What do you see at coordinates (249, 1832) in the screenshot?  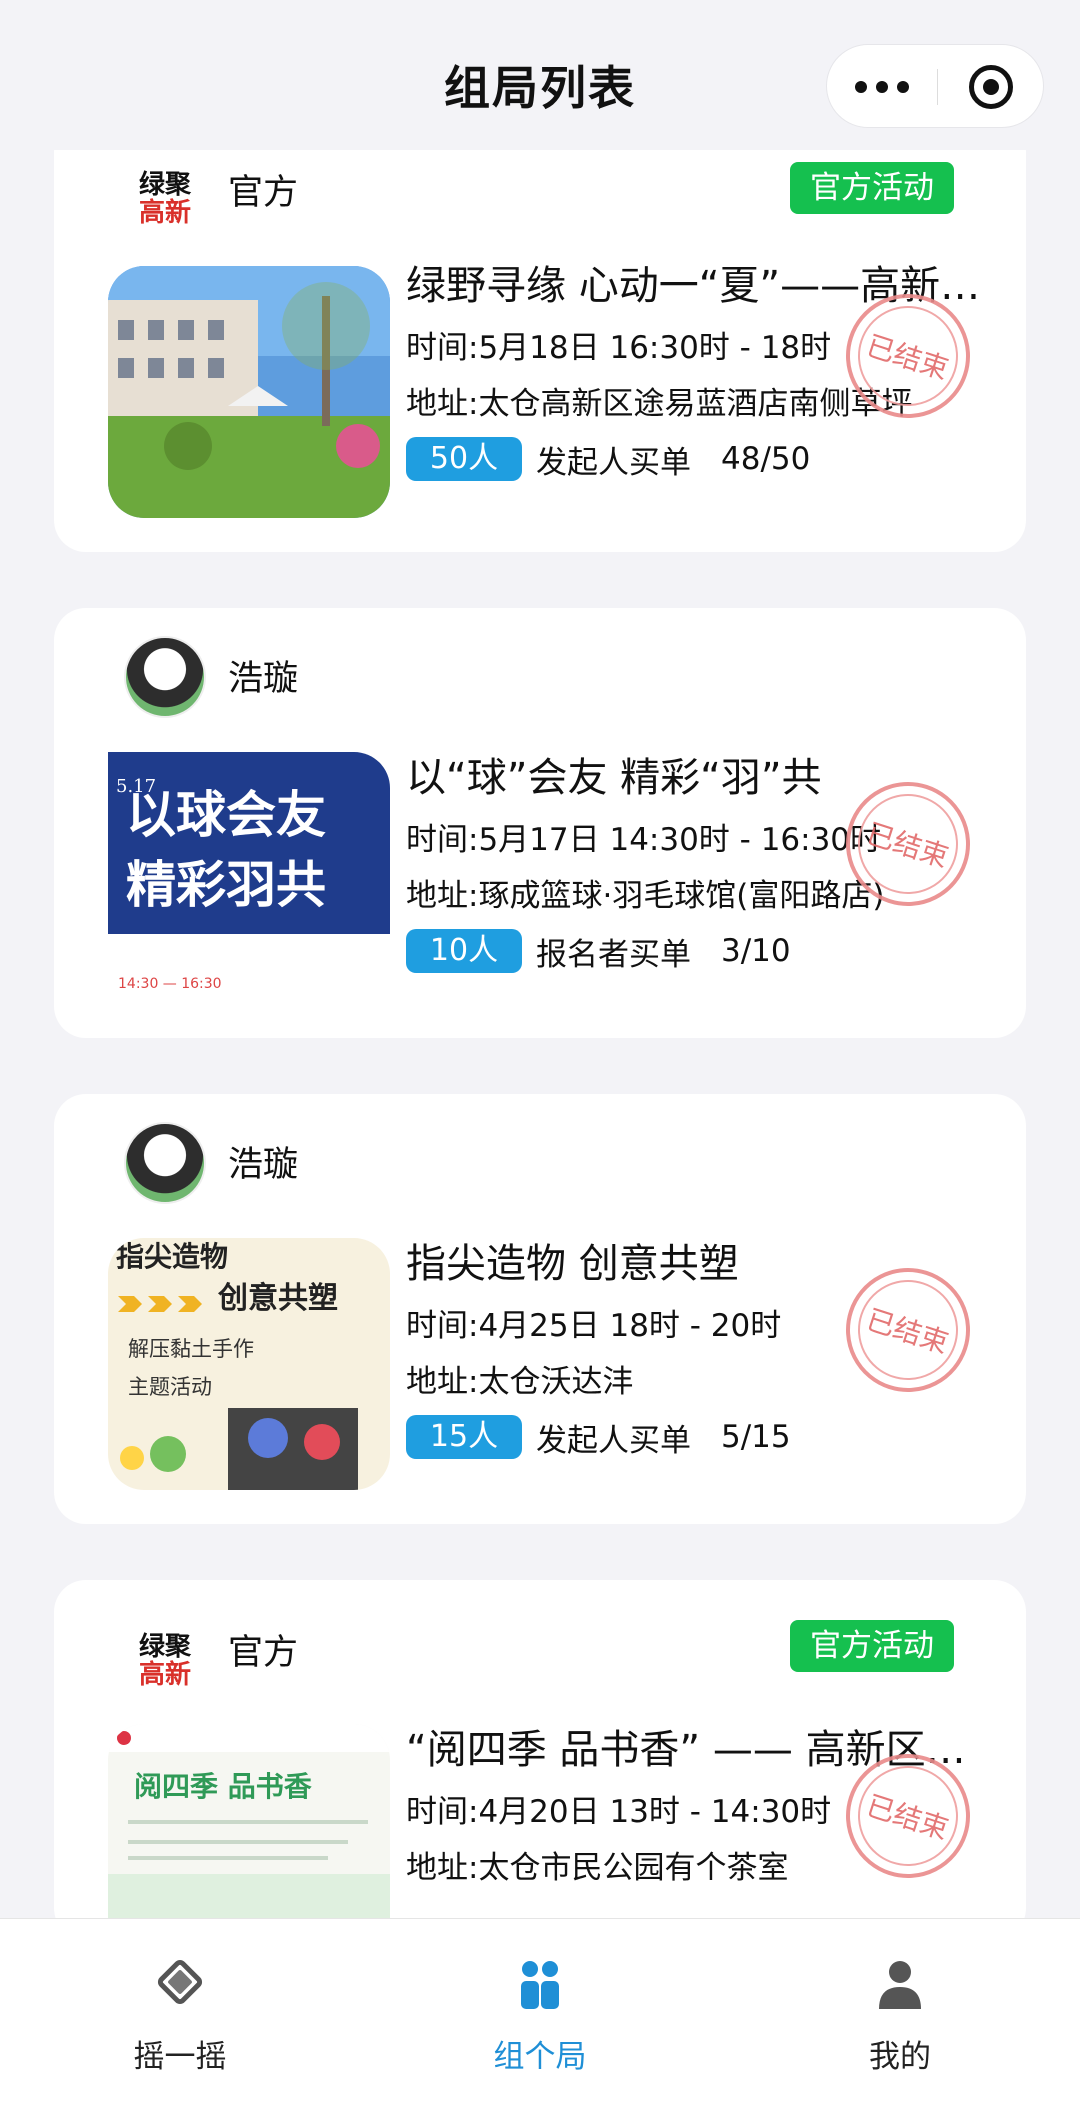 I see `activity-thumbnail: 阅四季 品书香` at bounding box center [249, 1832].